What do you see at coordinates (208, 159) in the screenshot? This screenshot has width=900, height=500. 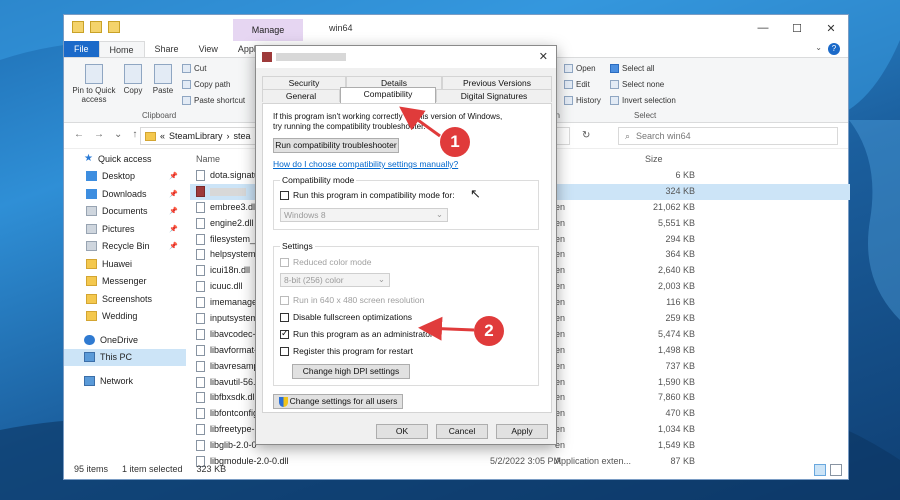 I see `column-name: Name` at bounding box center [208, 159].